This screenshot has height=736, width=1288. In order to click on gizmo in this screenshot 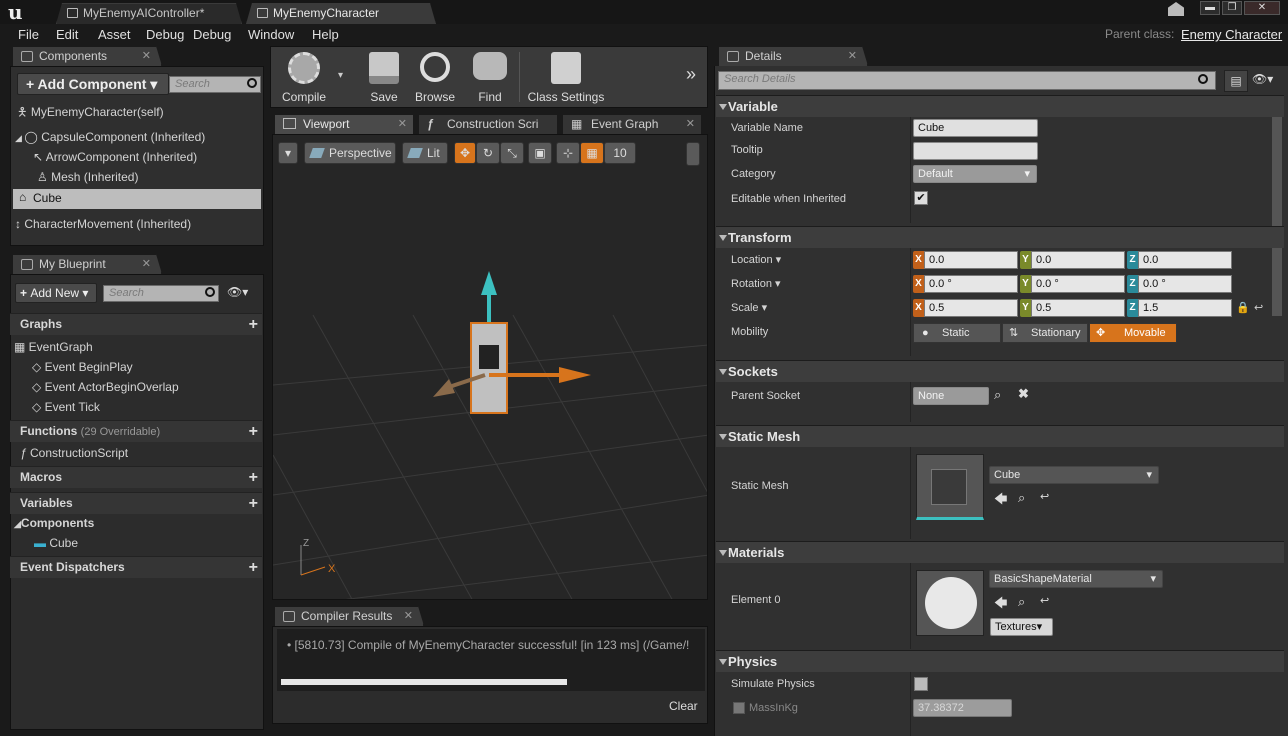, I will do `click(512, 342)`.